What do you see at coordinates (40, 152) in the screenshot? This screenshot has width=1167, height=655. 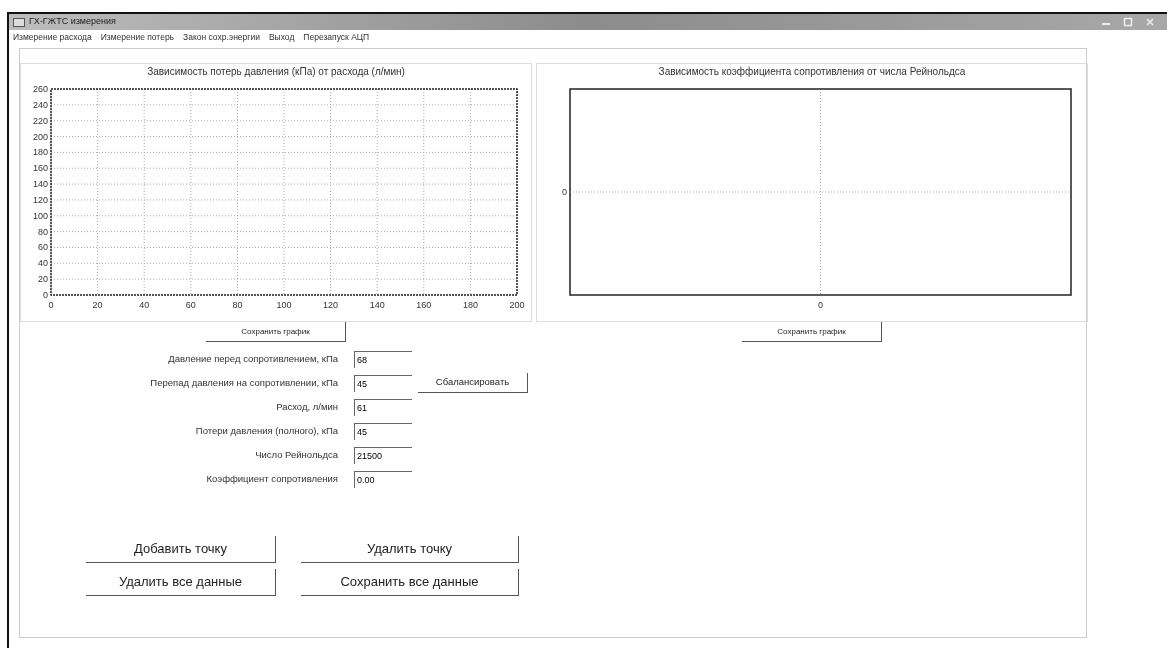 I see `y-tick-label: 180` at bounding box center [40, 152].